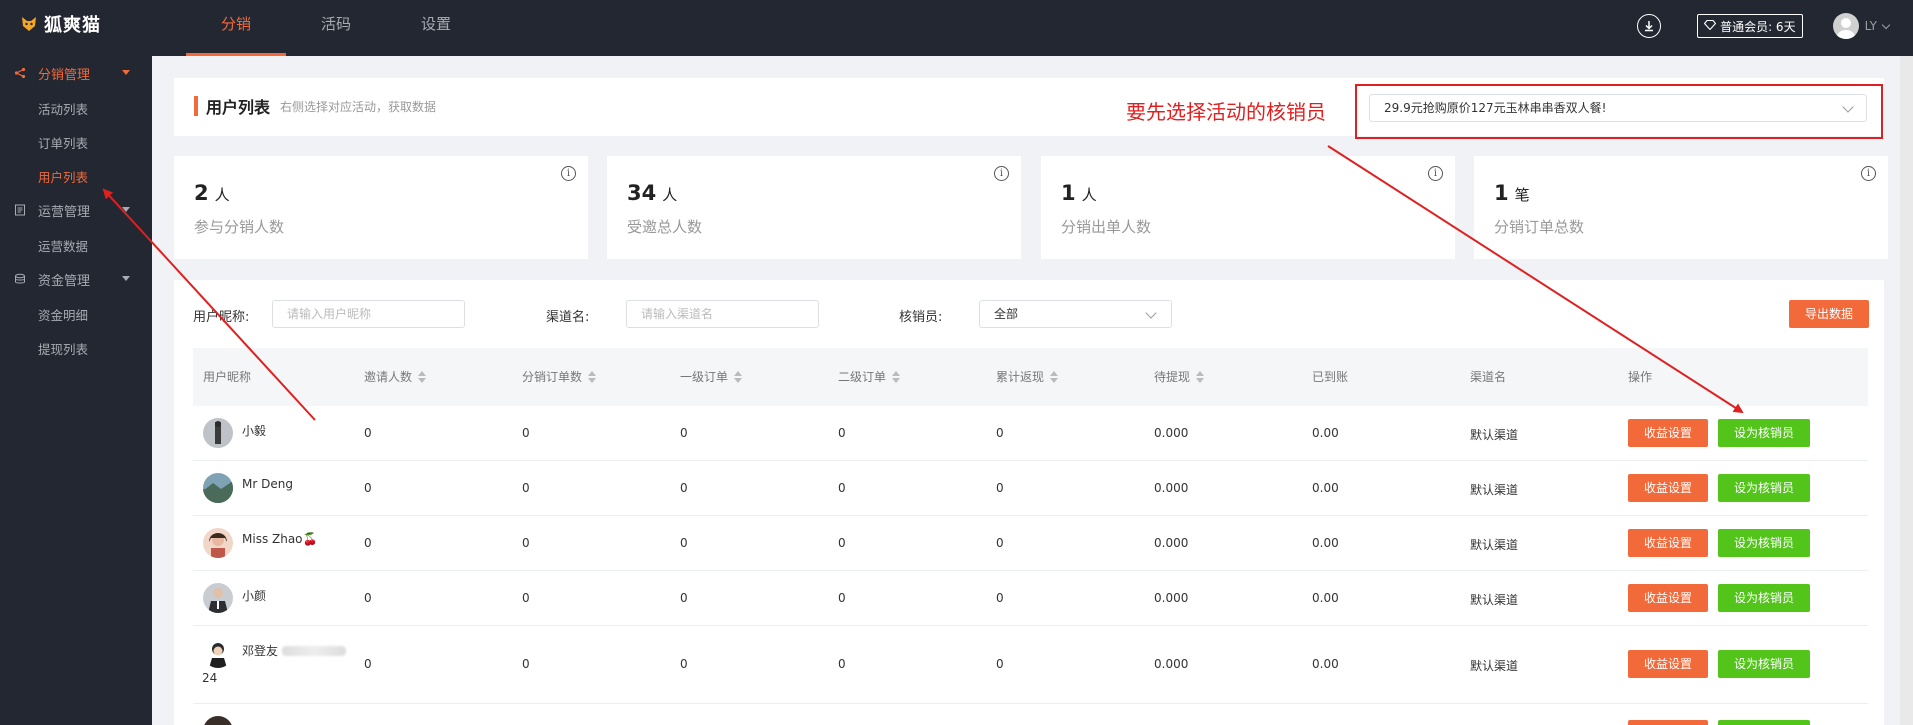 This screenshot has width=1913, height=725. I want to click on nickname-input: 请输入用户昵称, so click(368, 314).